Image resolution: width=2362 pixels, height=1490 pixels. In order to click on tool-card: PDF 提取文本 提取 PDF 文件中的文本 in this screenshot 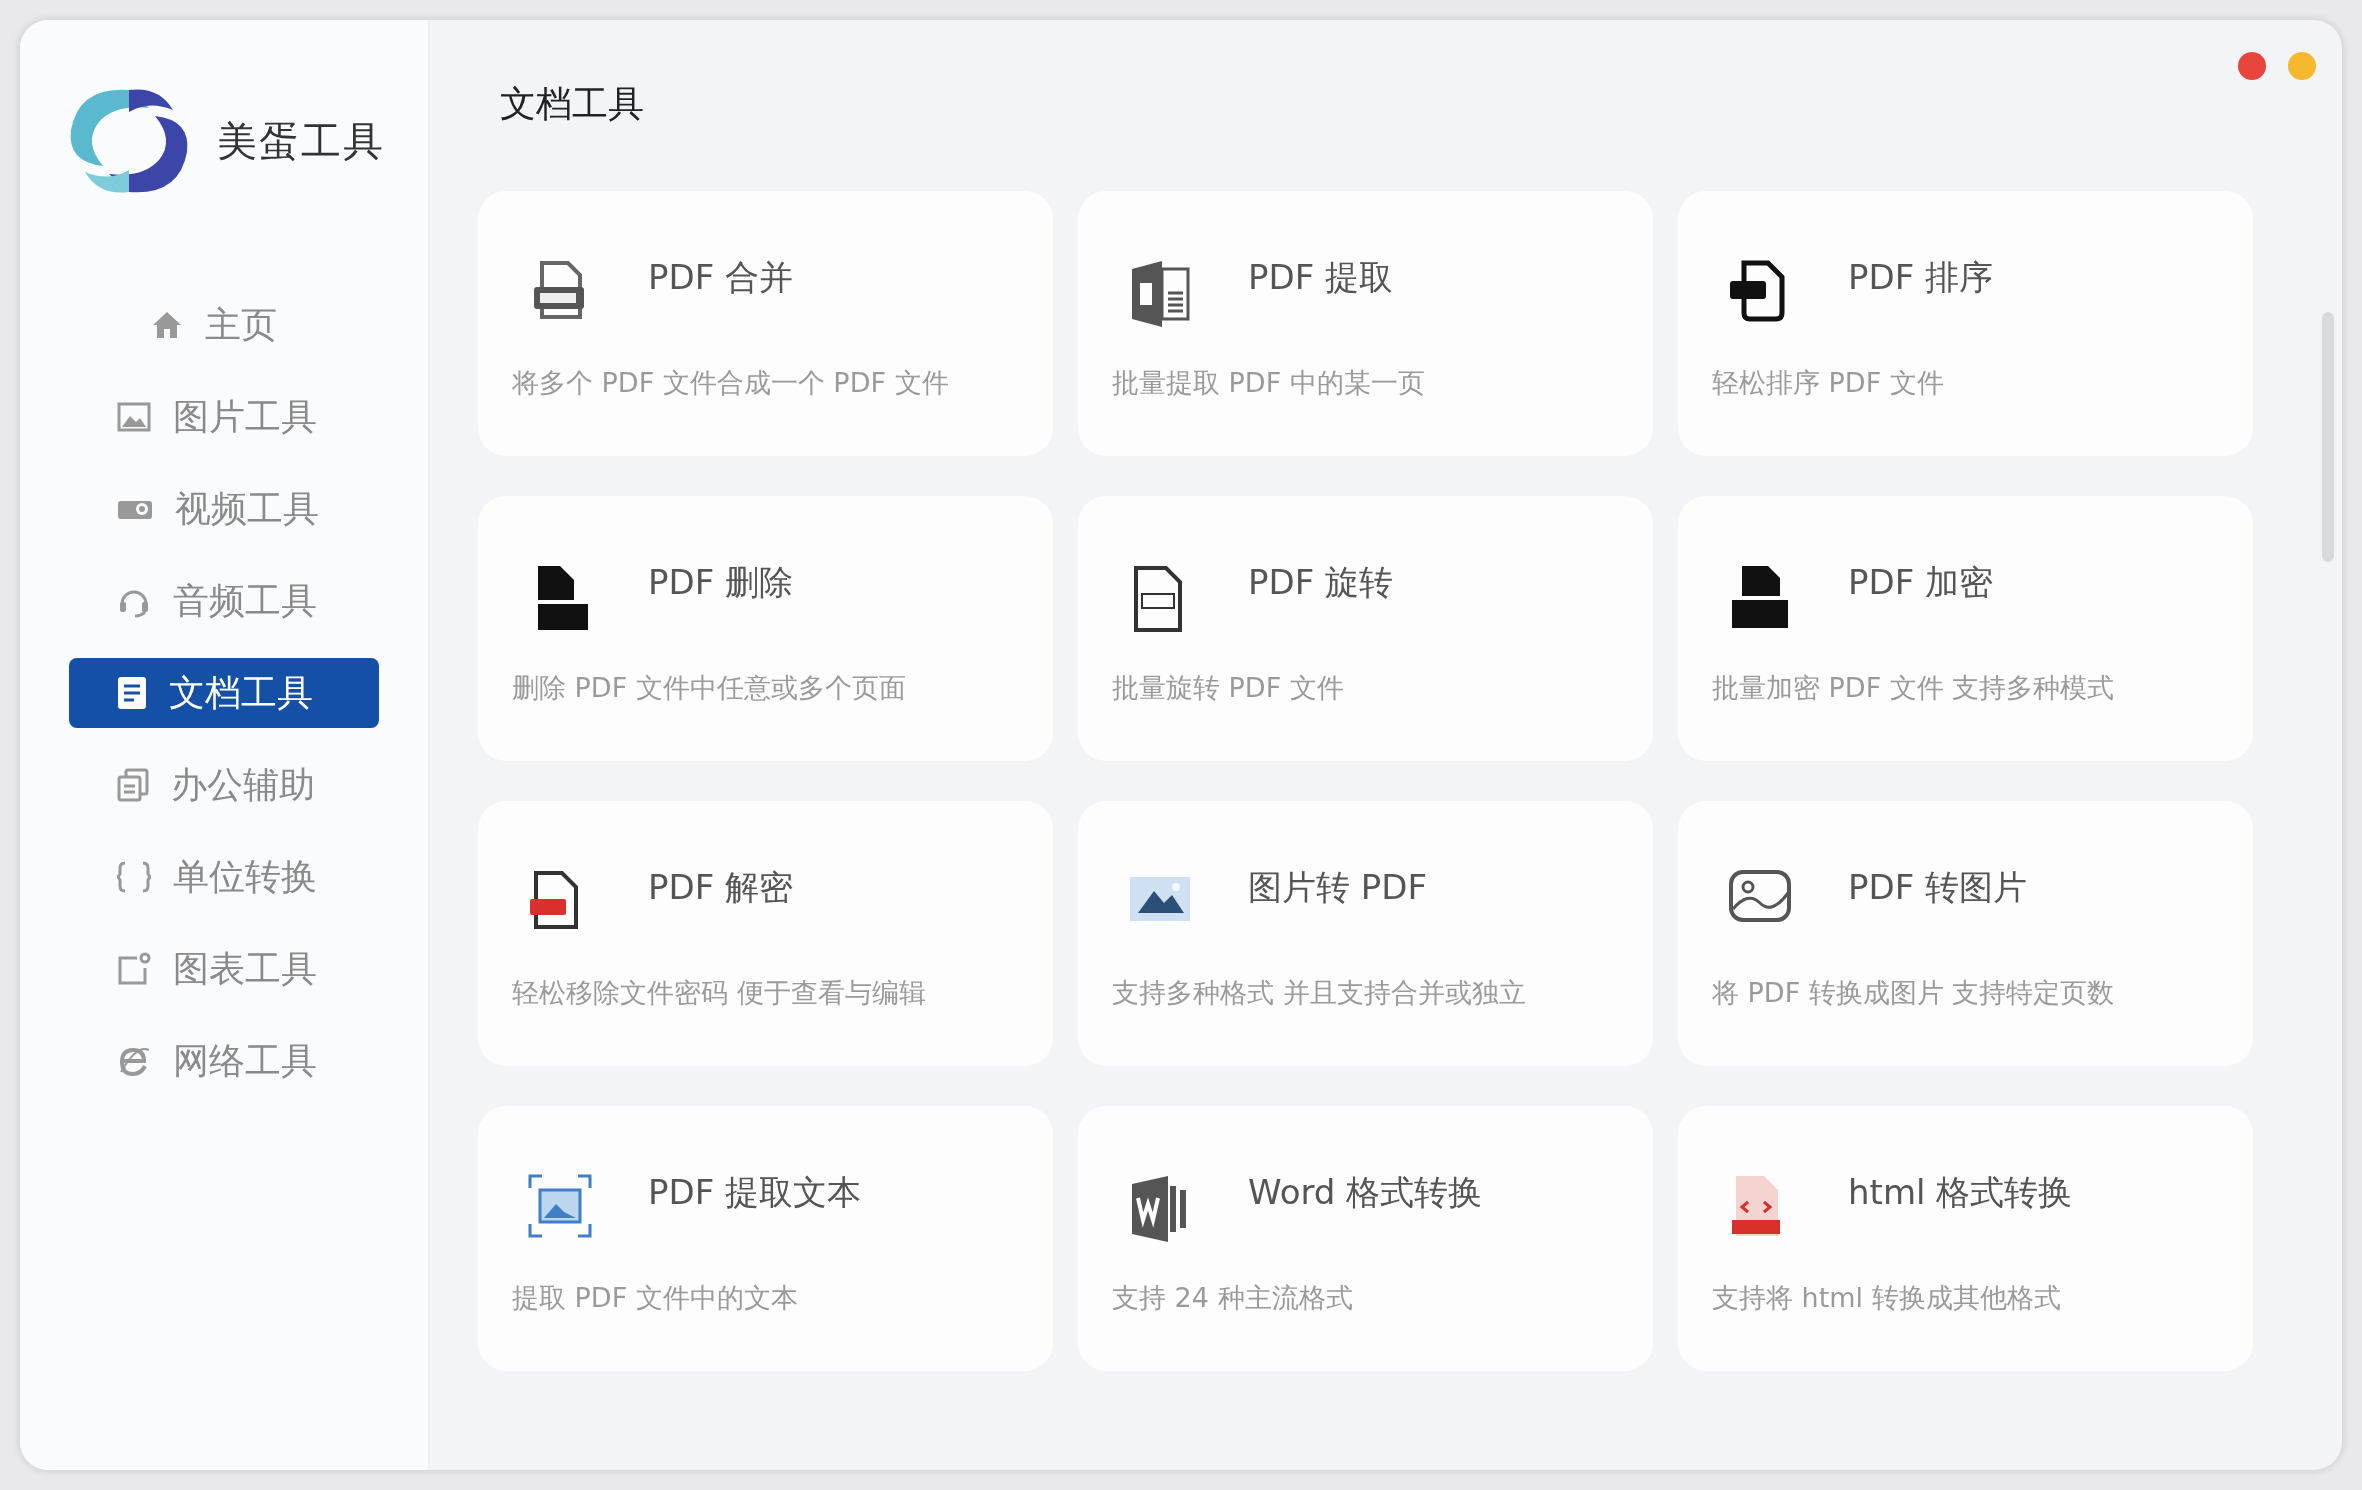, I will do `click(765, 1238)`.